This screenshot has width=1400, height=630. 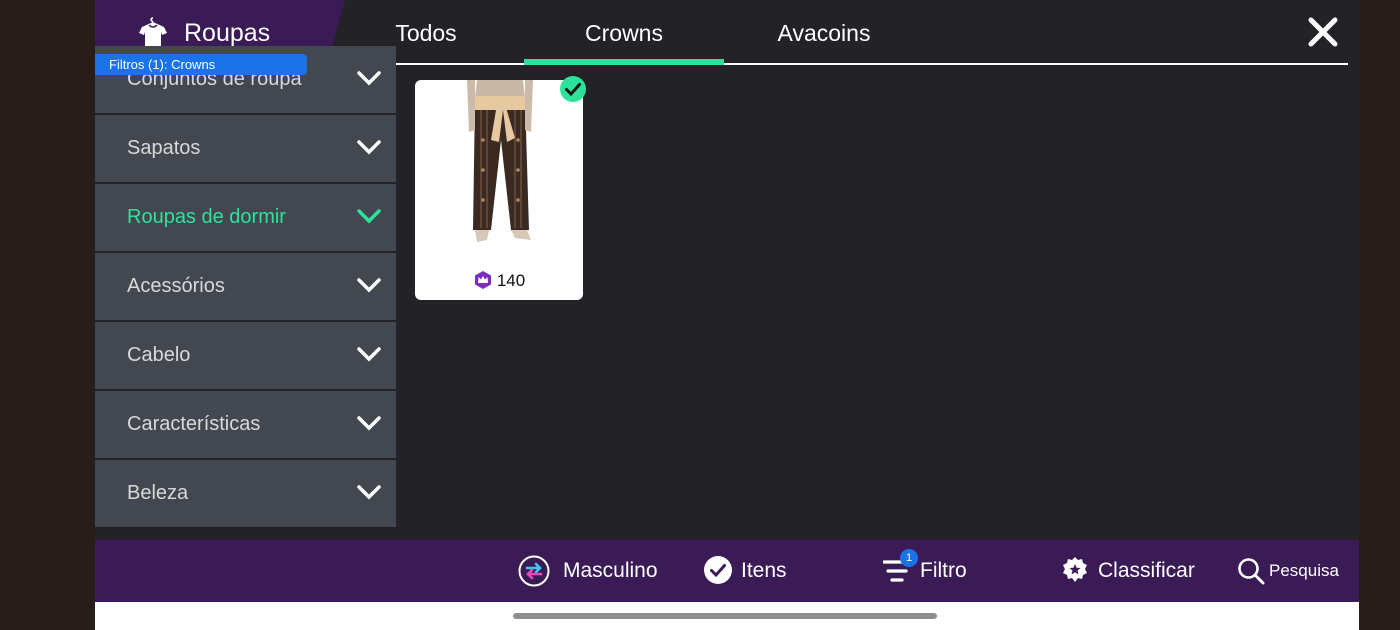 What do you see at coordinates (909, 558) in the screenshot?
I see `filter-count-badge: 1` at bounding box center [909, 558].